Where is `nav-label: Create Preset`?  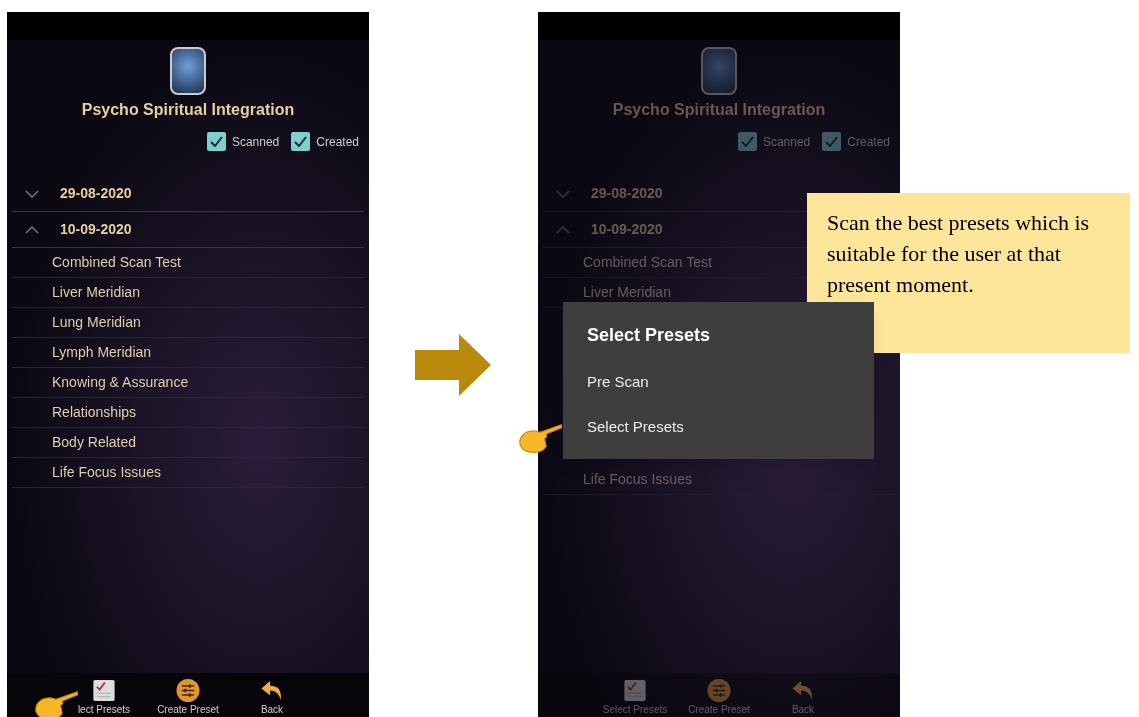 nav-label: Create Preset is located at coordinates (188, 709).